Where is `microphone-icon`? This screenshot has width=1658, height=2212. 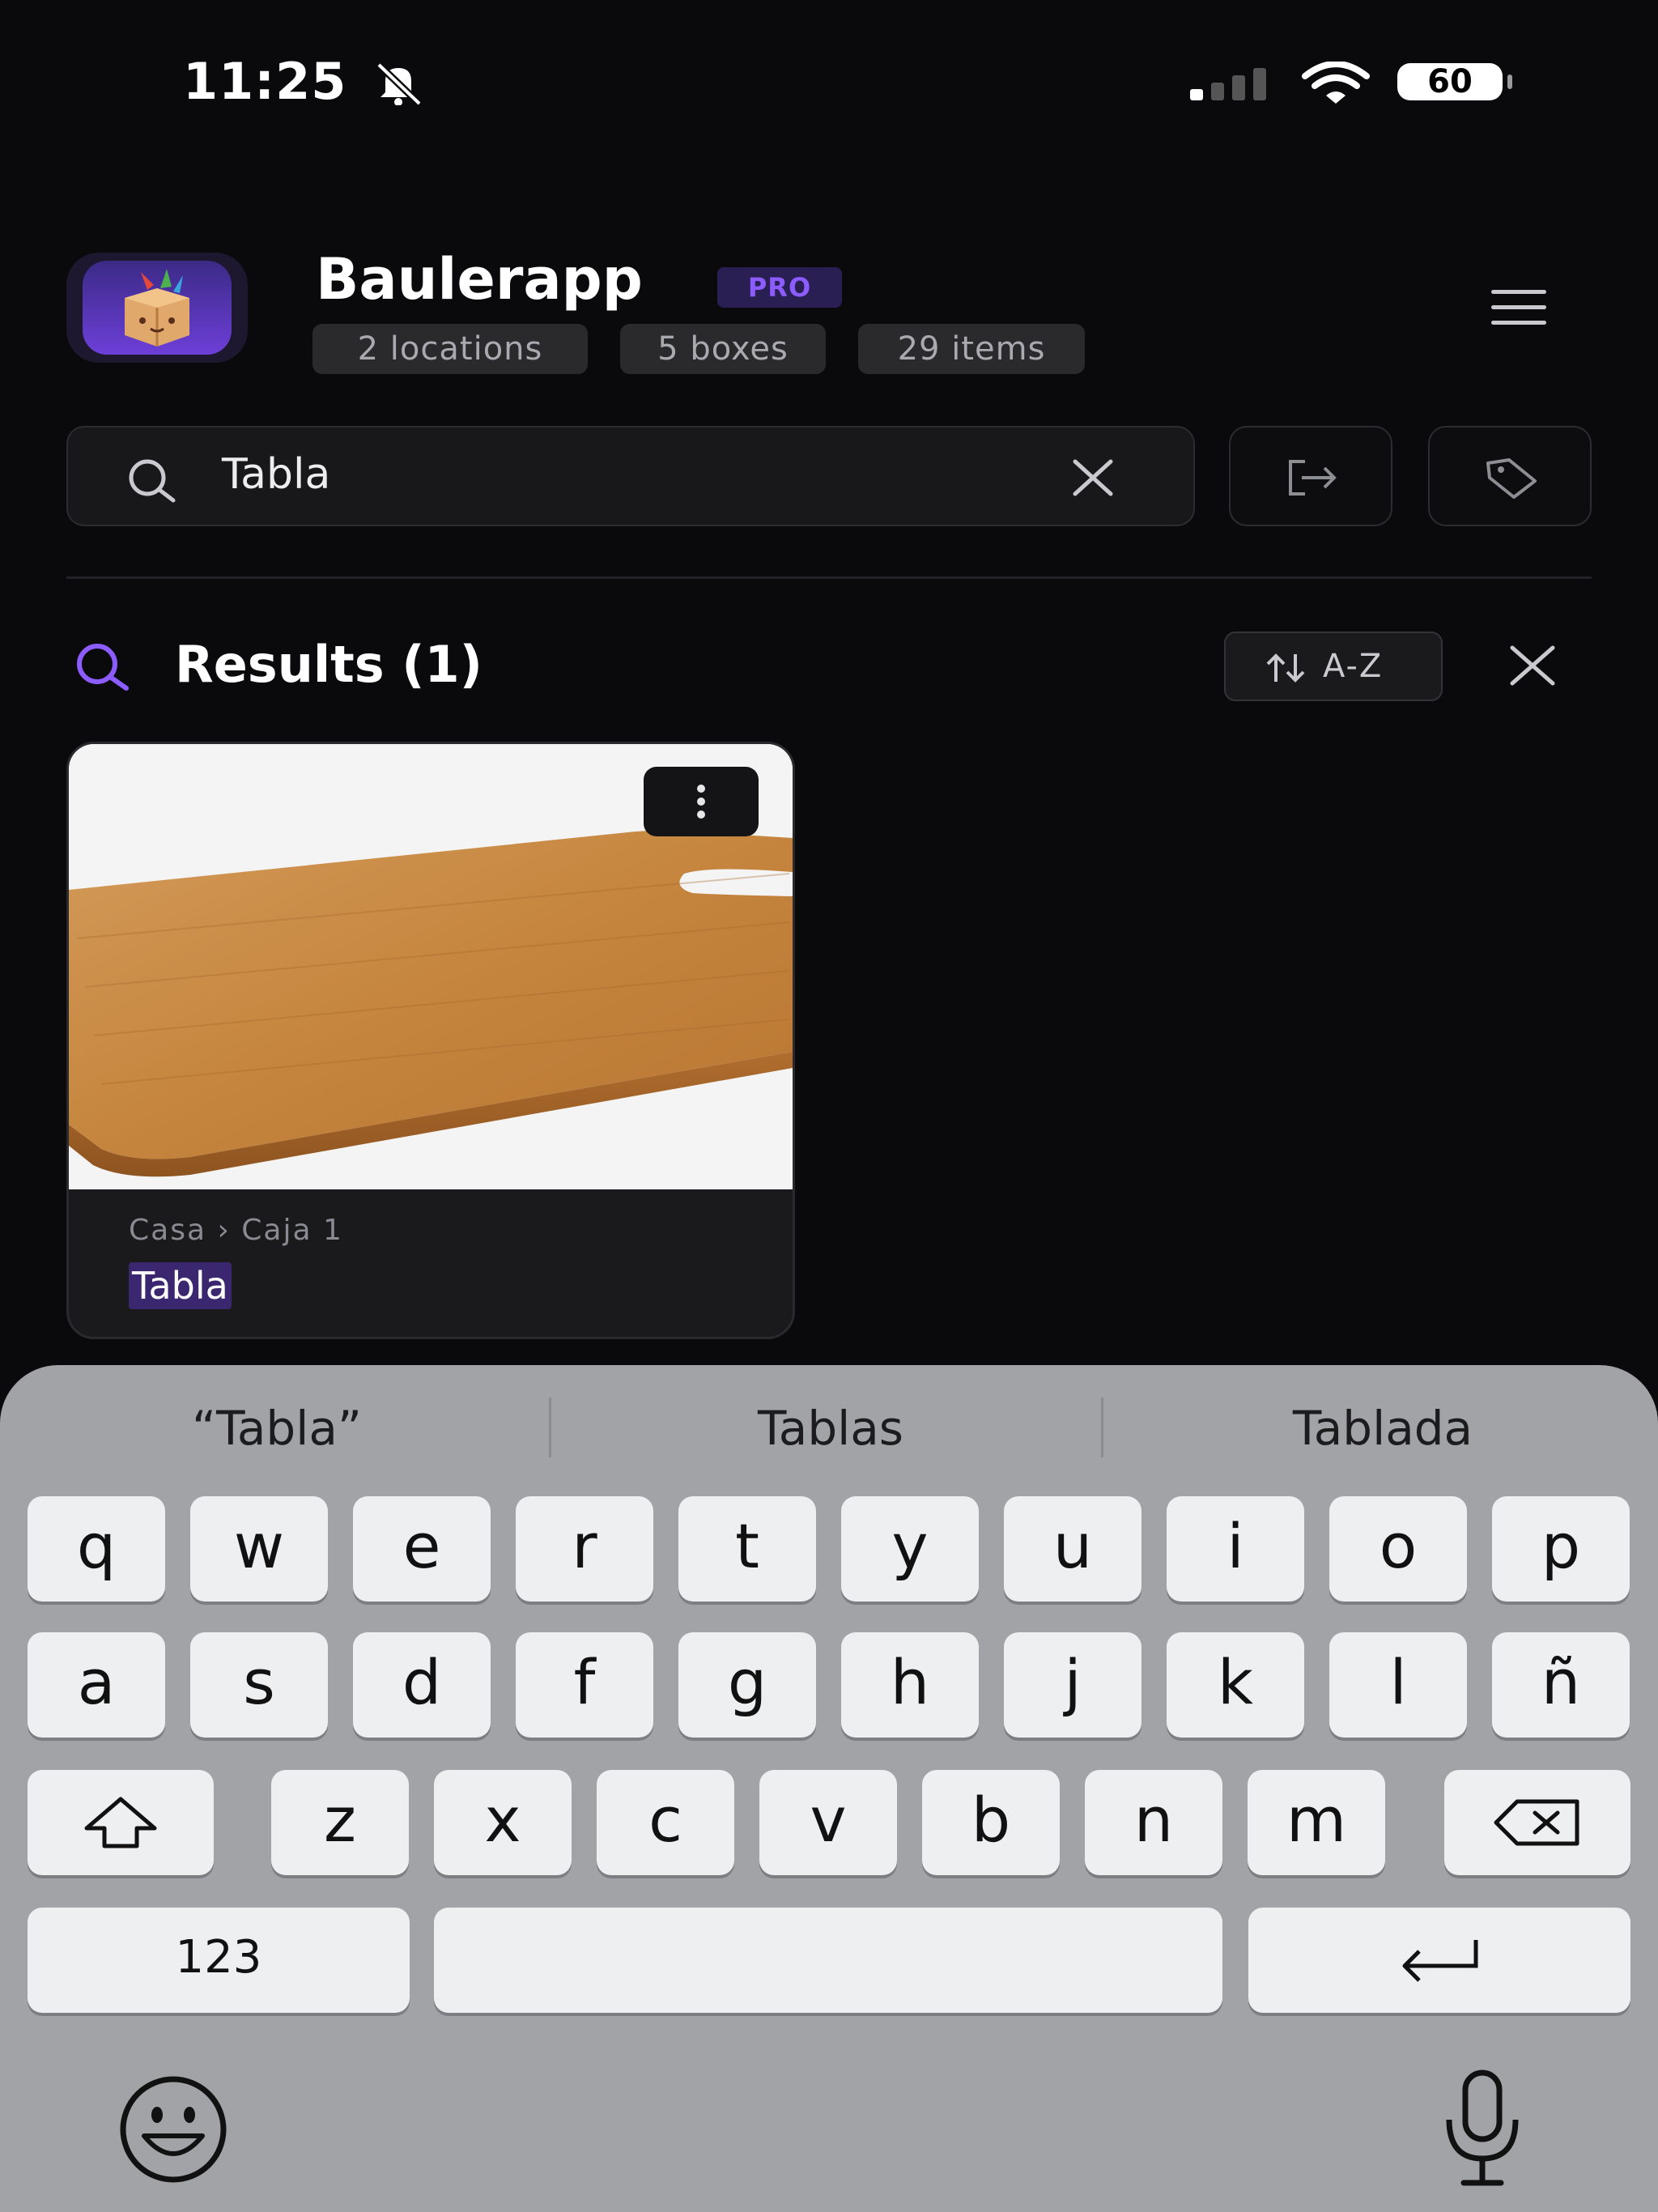
microphone-icon is located at coordinates (1482, 2129).